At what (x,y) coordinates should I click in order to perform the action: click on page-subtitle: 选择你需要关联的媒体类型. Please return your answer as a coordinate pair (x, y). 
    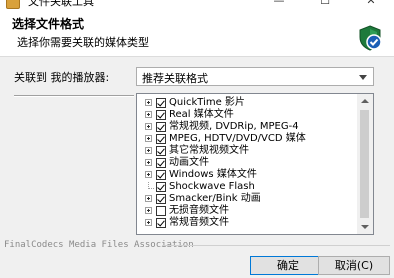
    Looking at the image, I should click on (83, 42).